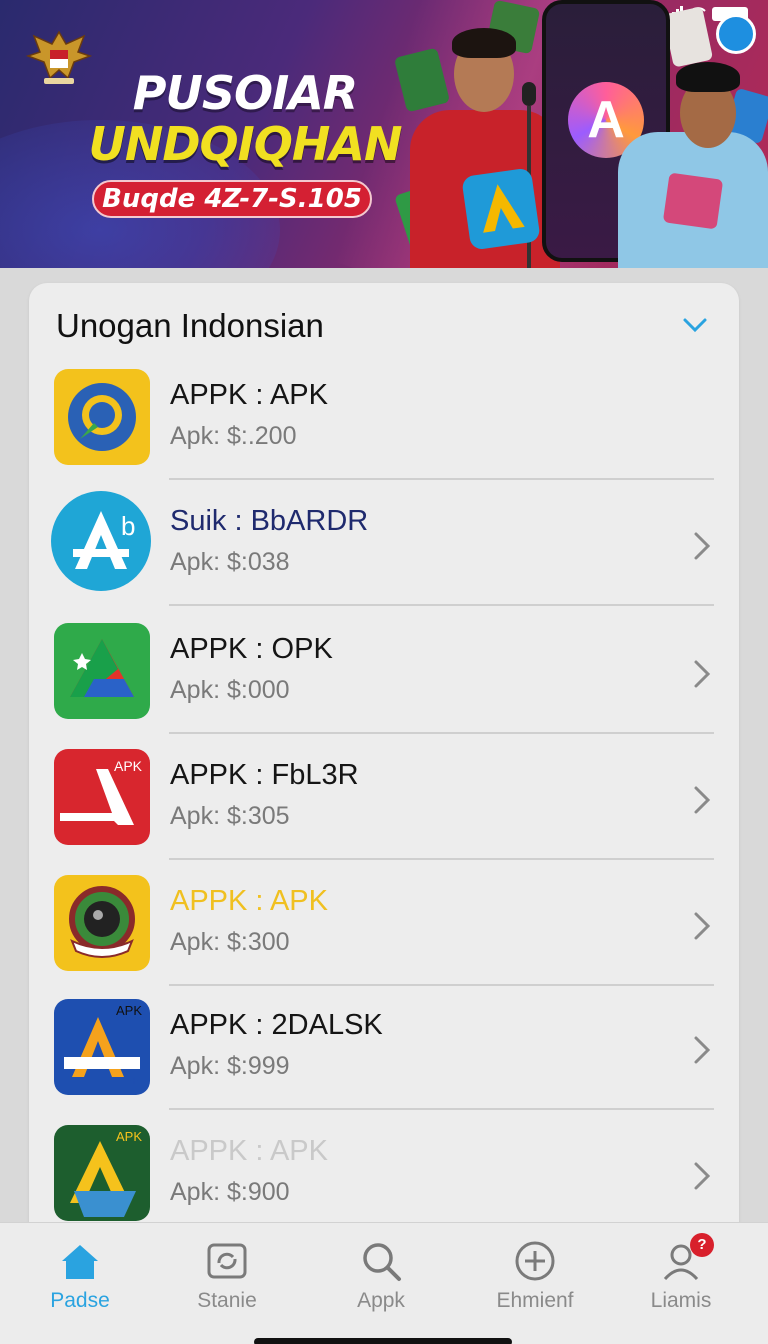 The width and height of the screenshot is (768, 1344). I want to click on tab-appk: Appk, so click(381, 1278).